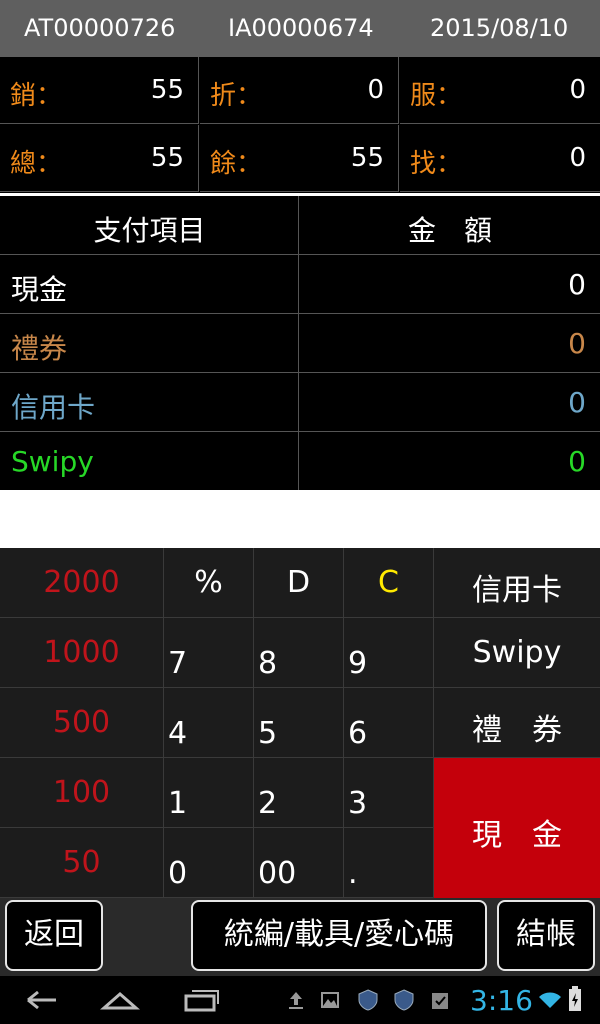 Image resolution: width=600 pixels, height=1024 pixels. What do you see at coordinates (299, 583) in the screenshot?
I see `delete-button: D` at bounding box center [299, 583].